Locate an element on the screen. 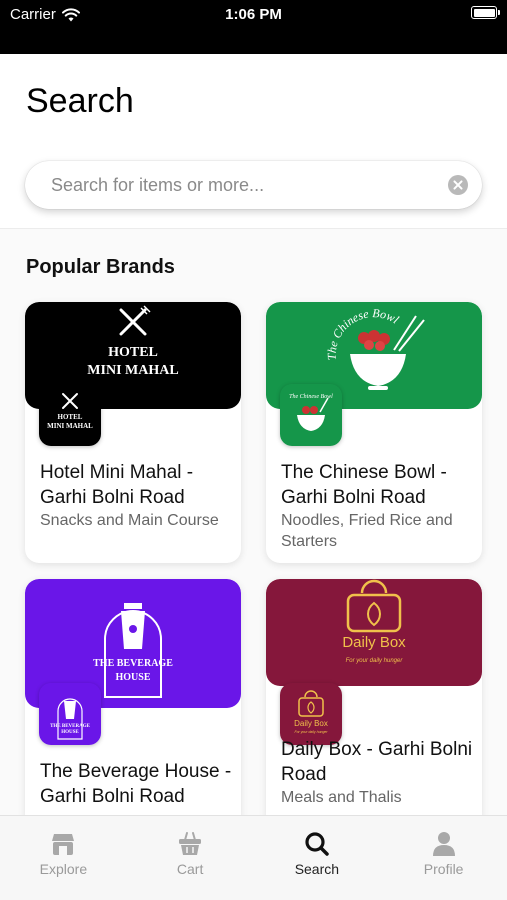 The width and height of the screenshot is (507, 900). tab-bar: Explore Cart Search Profile is located at coordinates (253, 857).